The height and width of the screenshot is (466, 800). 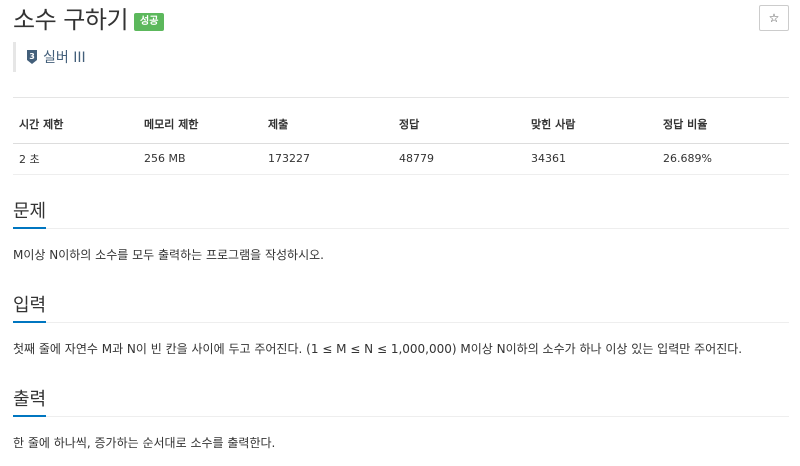 I want to click on col-header-solvers: 맞힌 사람, so click(x=591, y=121).